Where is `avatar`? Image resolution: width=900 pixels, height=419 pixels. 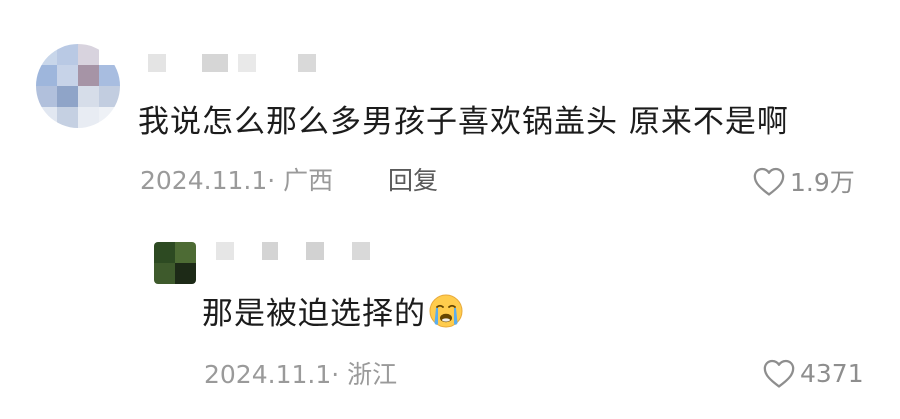 avatar is located at coordinates (78, 86).